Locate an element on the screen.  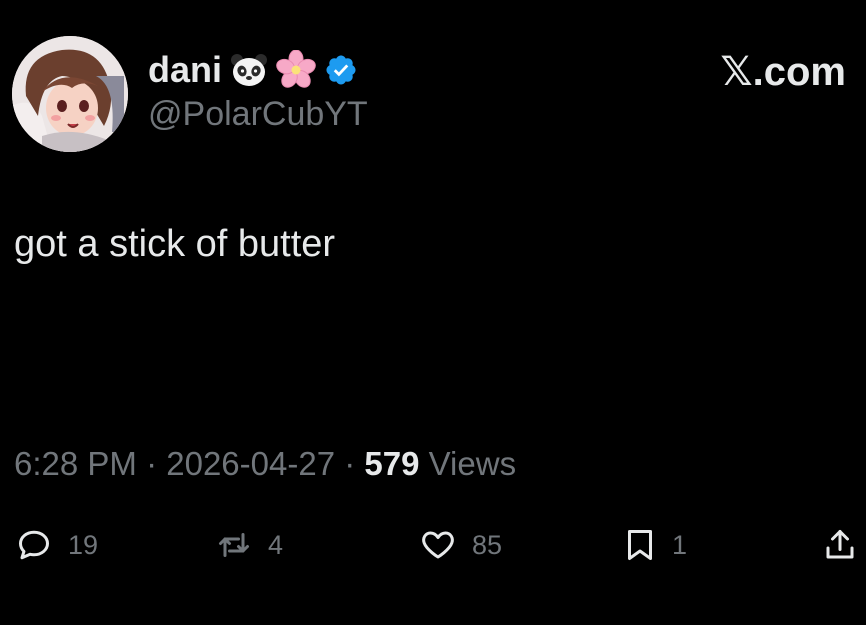
tweet-date: 2026-04-27 is located at coordinates (250, 463).